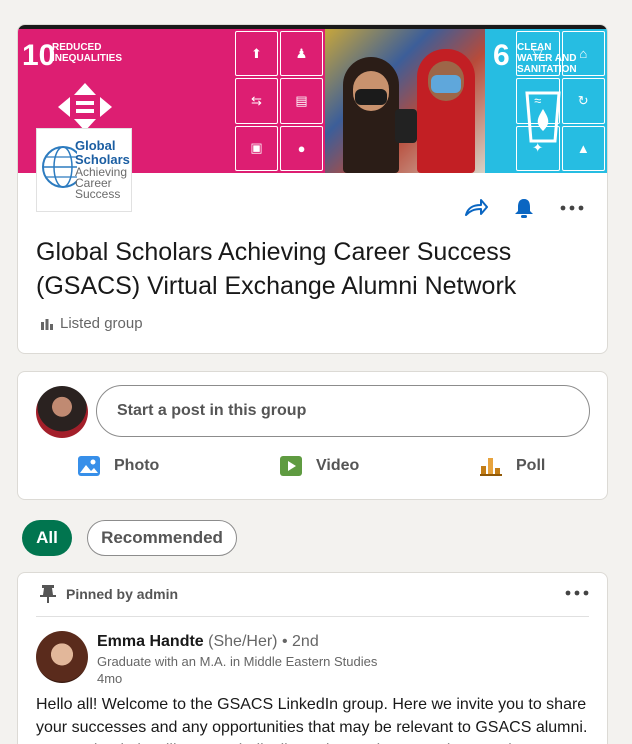  I want to click on coins-icon: ⬆, so click(256, 54).